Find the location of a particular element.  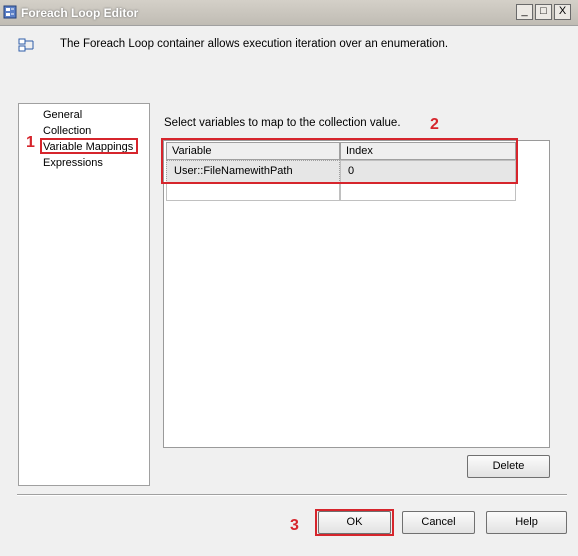

window-title: Foreach Loop Editor is located at coordinates (80, 13).